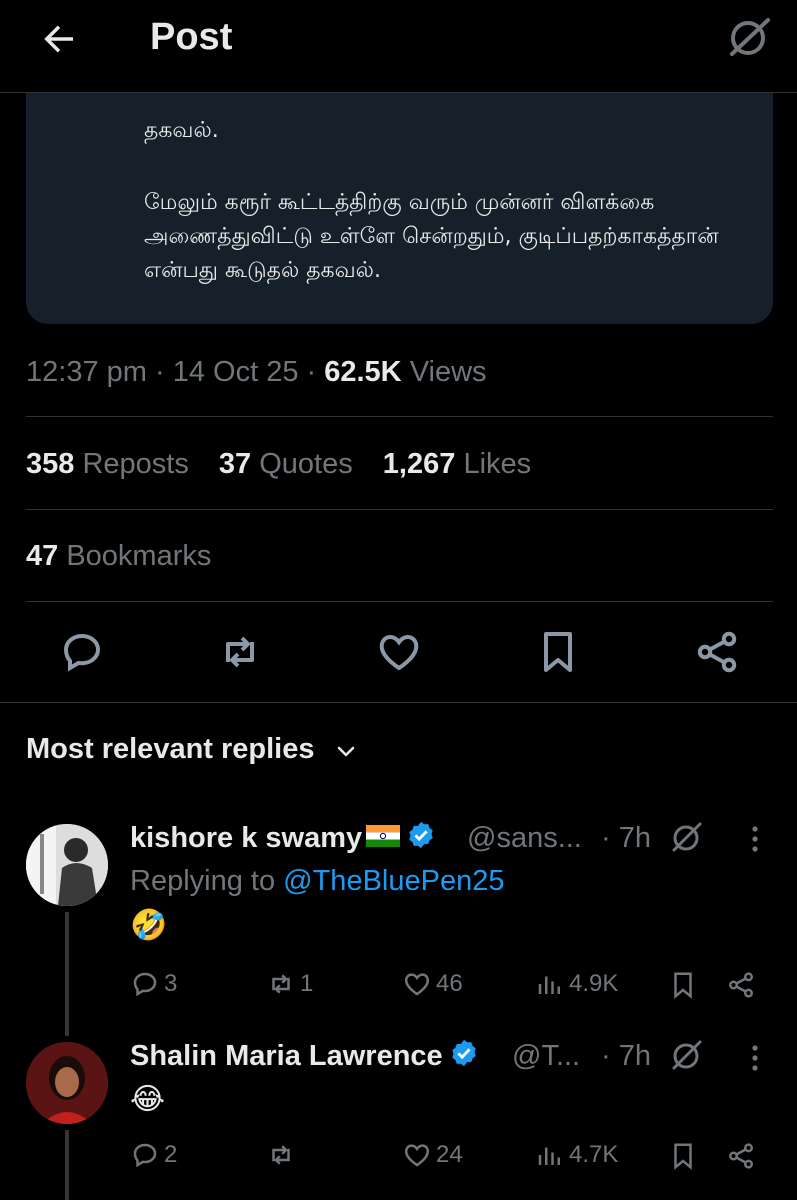 This screenshot has width=797, height=1200. Describe the element at coordinates (246, 838) in the screenshot. I see `display-name: kishore k swamy` at that location.